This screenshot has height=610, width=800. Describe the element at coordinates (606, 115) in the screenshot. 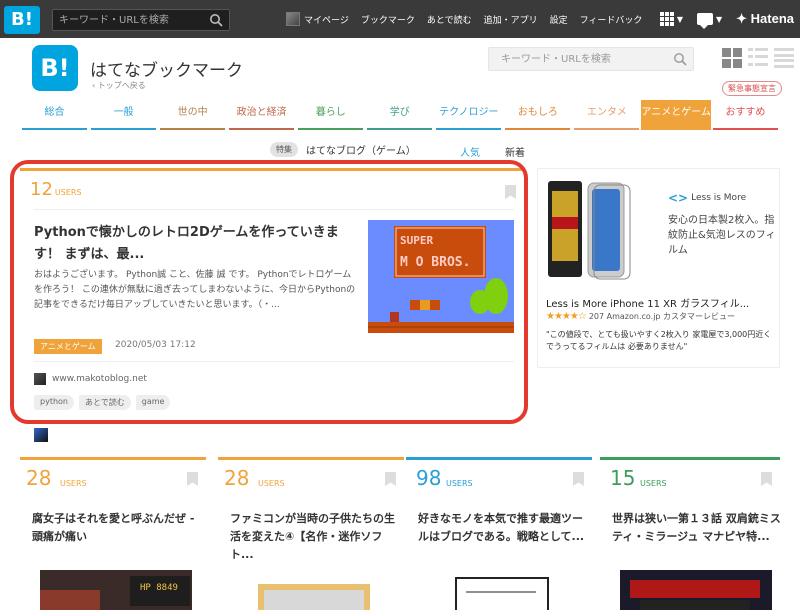

I see `tab-category-8: エンタメ` at that location.